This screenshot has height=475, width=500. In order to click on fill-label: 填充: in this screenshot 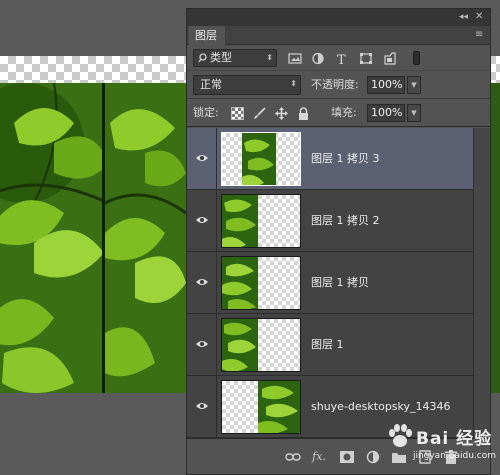, I will do `click(344, 112)`.